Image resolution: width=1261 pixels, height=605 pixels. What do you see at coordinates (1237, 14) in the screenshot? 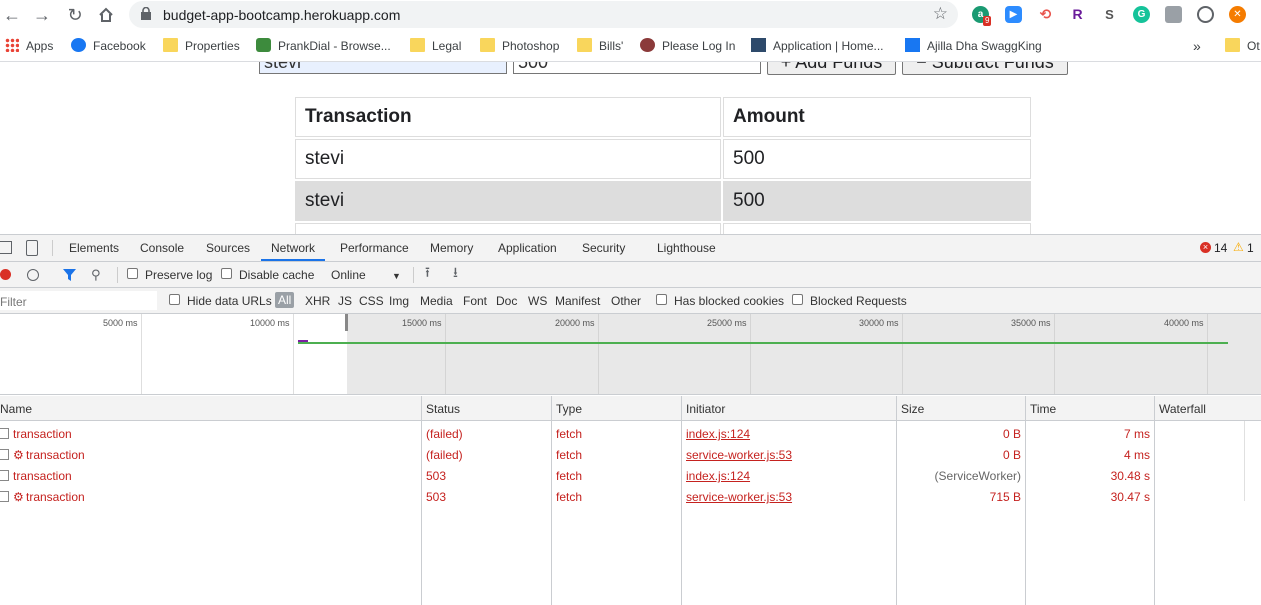
I see `orange-extension-icon: ✕` at bounding box center [1237, 14].